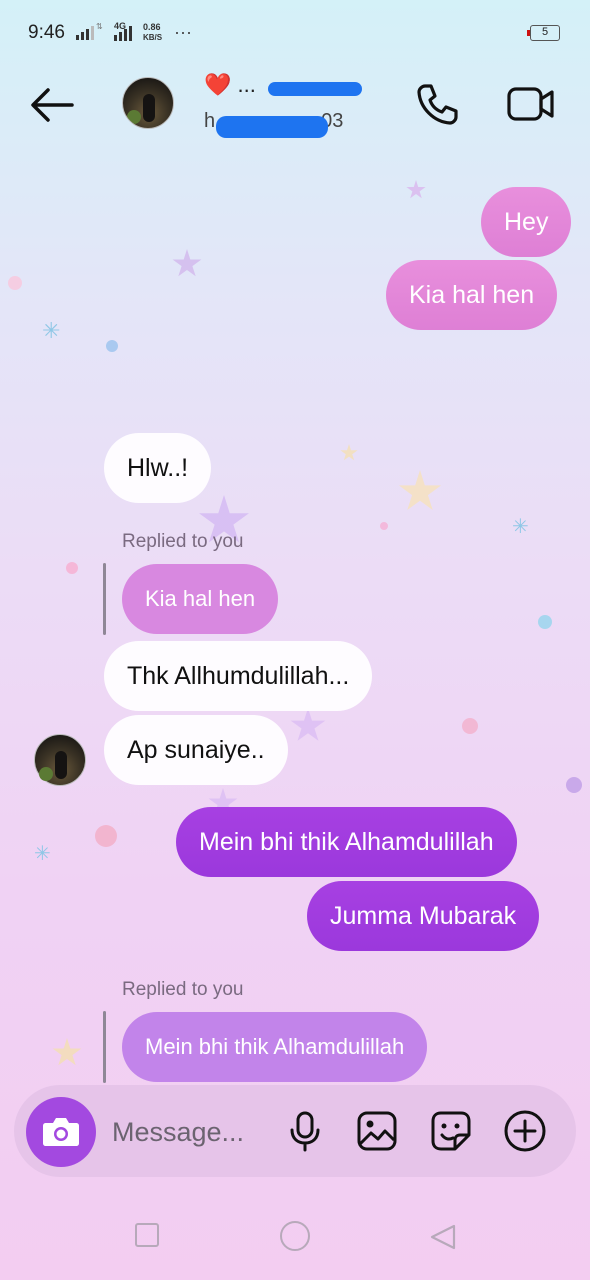 This screenshot has height=1280, width=590. What do you see at coordinates (472, 295) in the screenshot?
I see `outgoing-message: Kia hal hen` at bounding box center [472, 295].